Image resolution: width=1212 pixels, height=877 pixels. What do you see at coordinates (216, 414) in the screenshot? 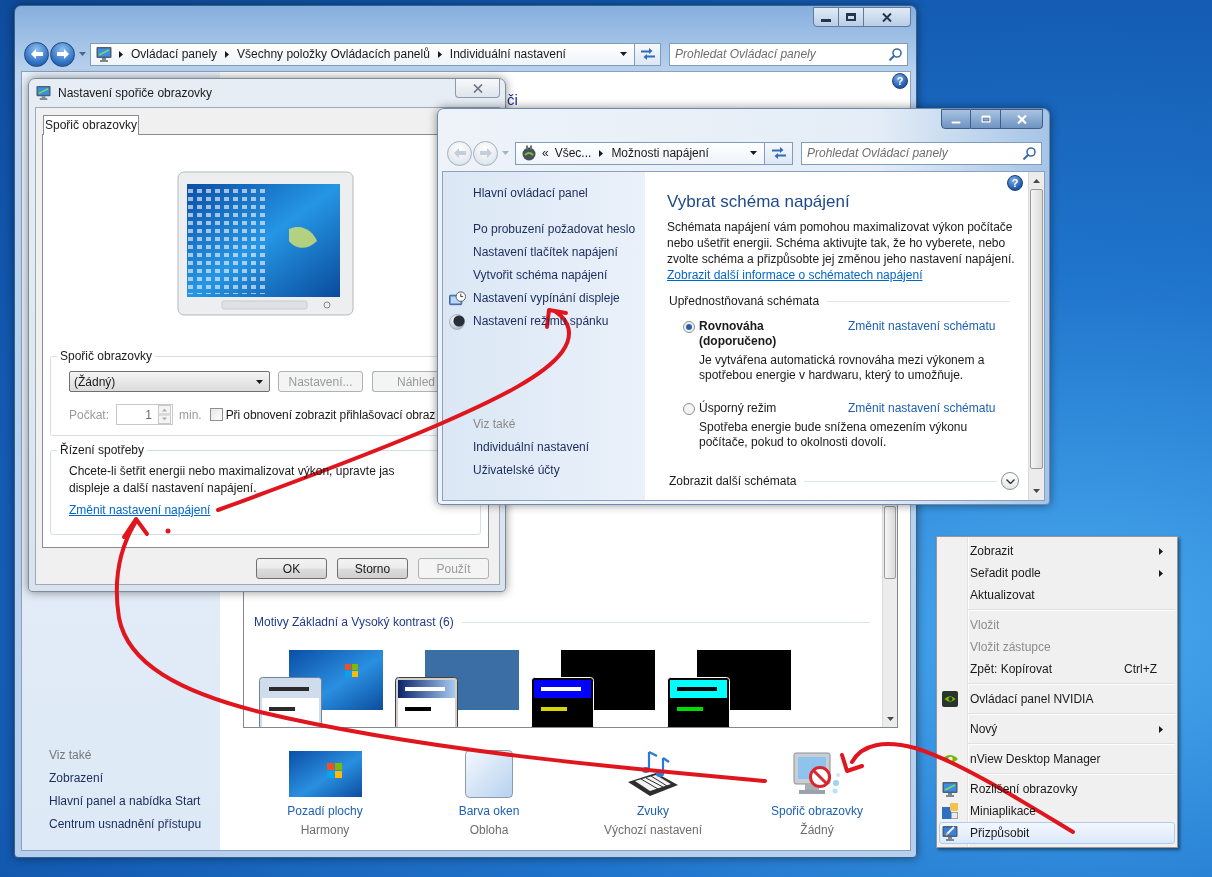
I see `checkbox` at bounding box center [216, 414].